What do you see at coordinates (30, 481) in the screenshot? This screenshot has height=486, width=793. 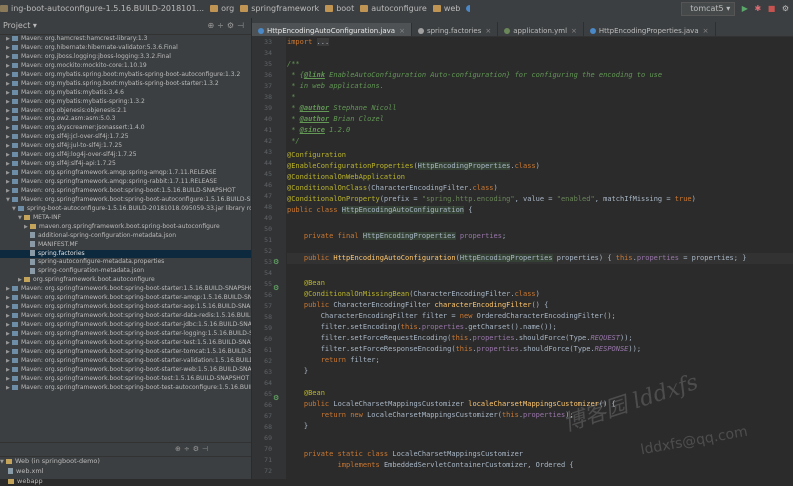 I see `webapp-label: webapp` at bounding box center [30, 481].